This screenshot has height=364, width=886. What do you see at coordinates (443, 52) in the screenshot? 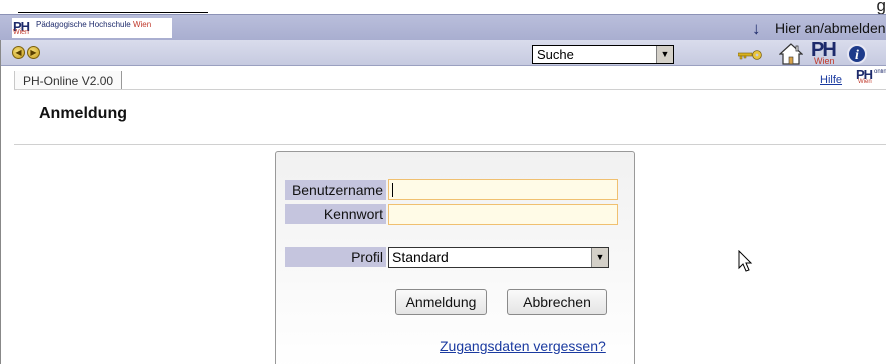
I see `toolbar: ◀ ▶ Suche ▼ PH Wien i` at bounding box center [443, 52].